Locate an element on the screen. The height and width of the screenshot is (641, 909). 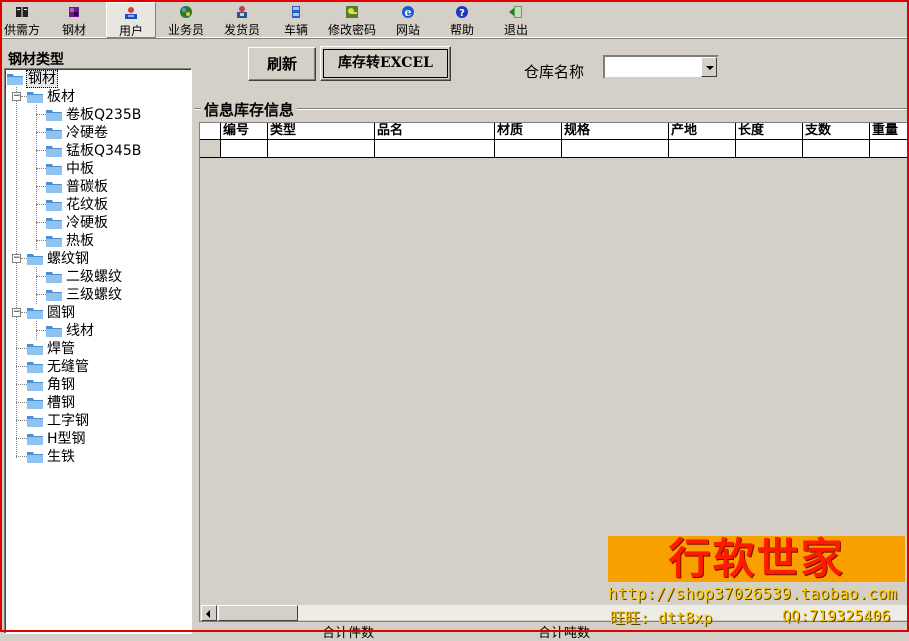
toolbar-button-exit: 退出 is located at coordinates (516, 20).